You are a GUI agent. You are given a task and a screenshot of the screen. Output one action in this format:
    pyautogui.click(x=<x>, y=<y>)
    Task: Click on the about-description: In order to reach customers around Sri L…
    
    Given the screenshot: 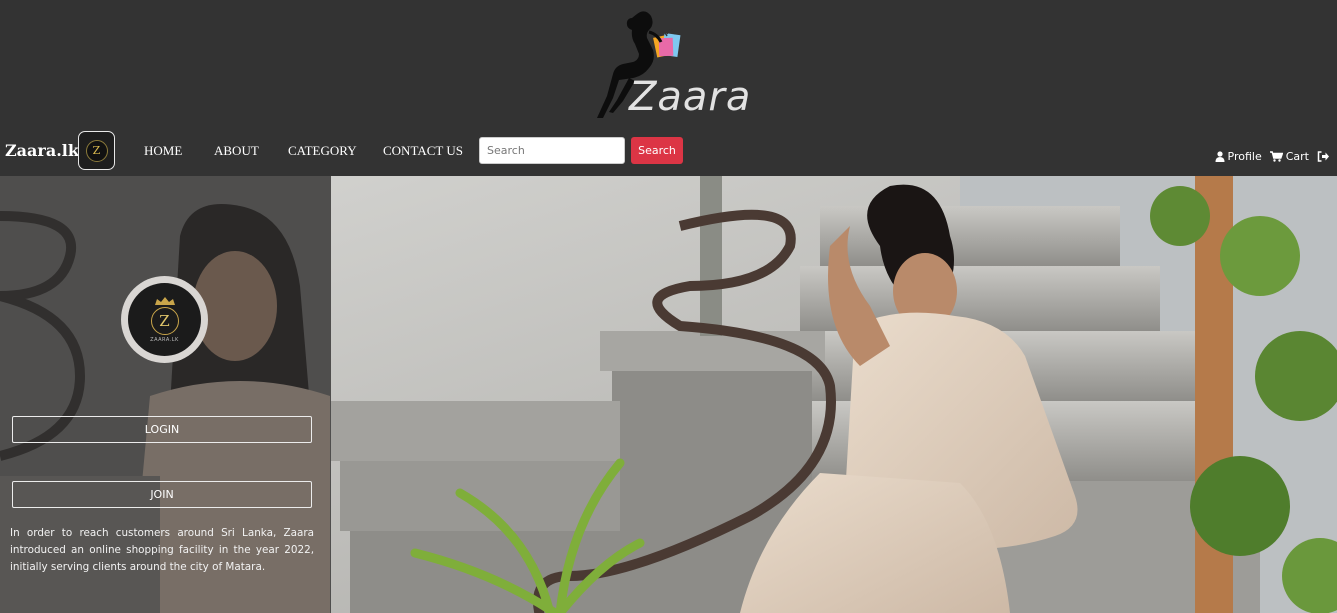 What is the action you would take?
    pyautogui.click(x=162, y=550)
    